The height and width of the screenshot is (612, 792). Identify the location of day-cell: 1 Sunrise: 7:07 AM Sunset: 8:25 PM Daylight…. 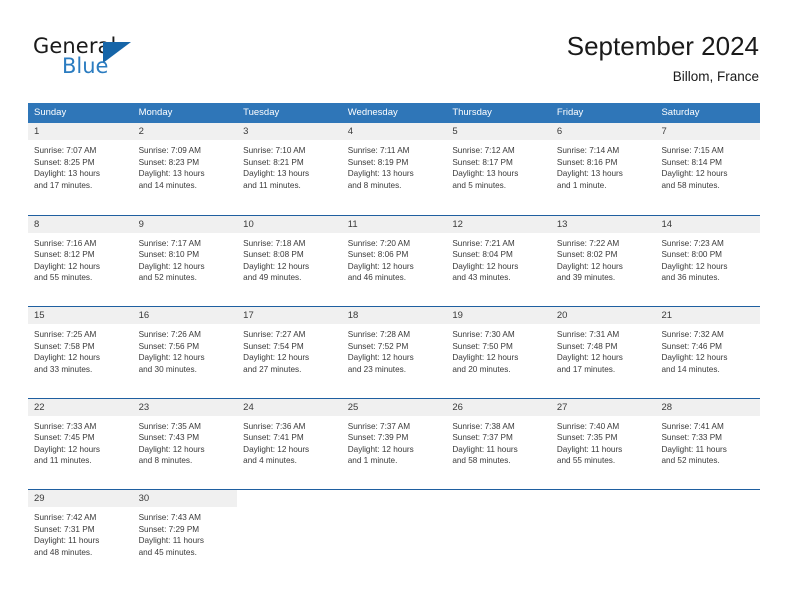
(80, 169).